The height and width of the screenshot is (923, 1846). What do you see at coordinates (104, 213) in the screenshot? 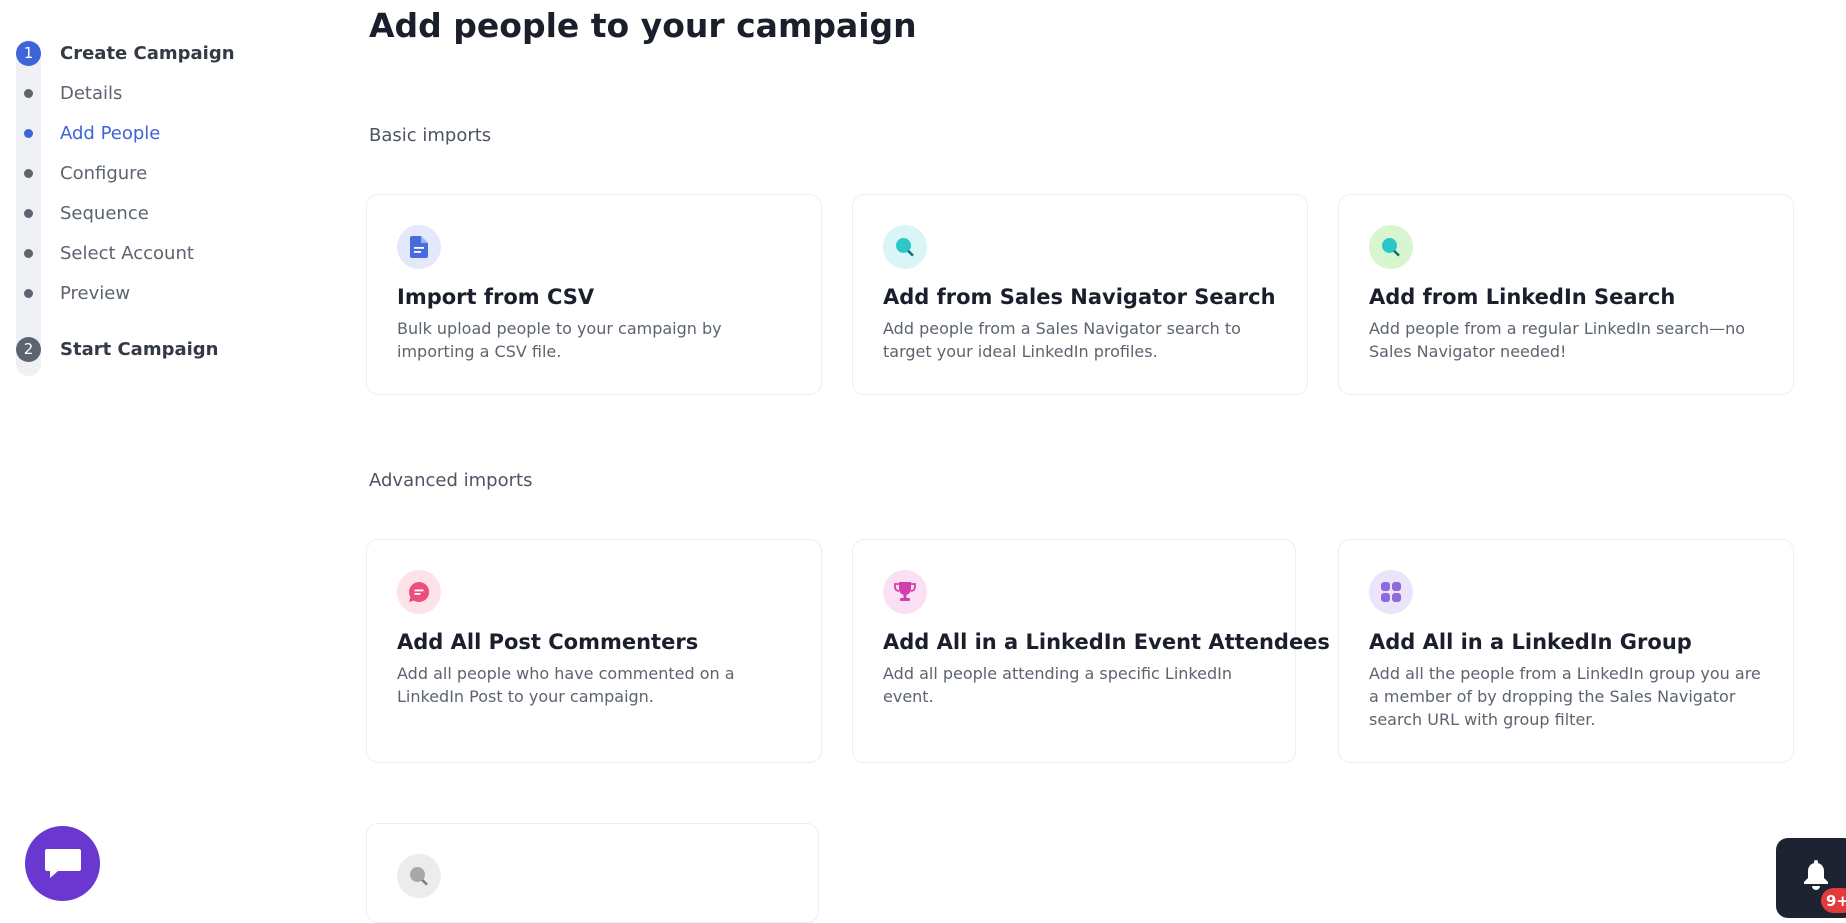
I see `substep-label: Sequence` at bounding box center [104, 213].